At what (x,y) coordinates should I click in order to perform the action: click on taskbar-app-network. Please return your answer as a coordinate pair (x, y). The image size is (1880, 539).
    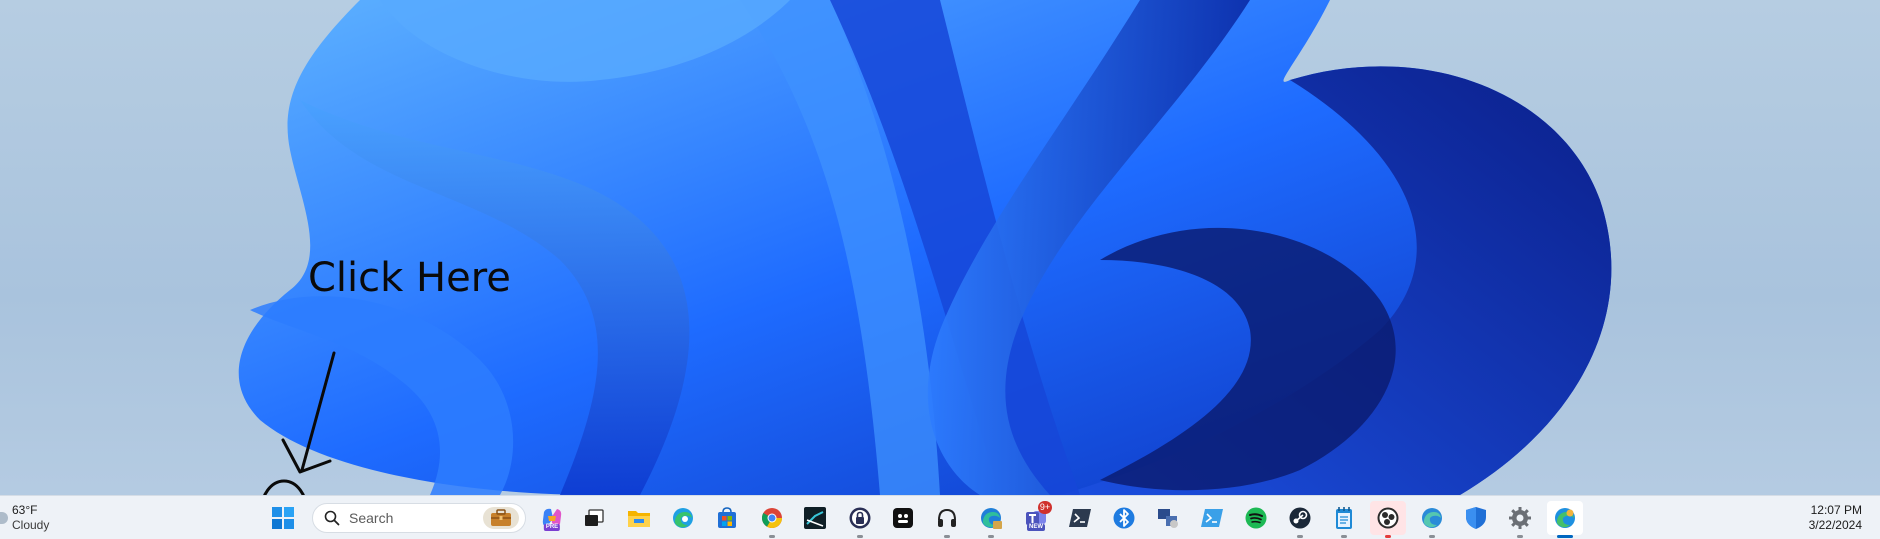
    Looking at the image, I should click on (1168, 518).